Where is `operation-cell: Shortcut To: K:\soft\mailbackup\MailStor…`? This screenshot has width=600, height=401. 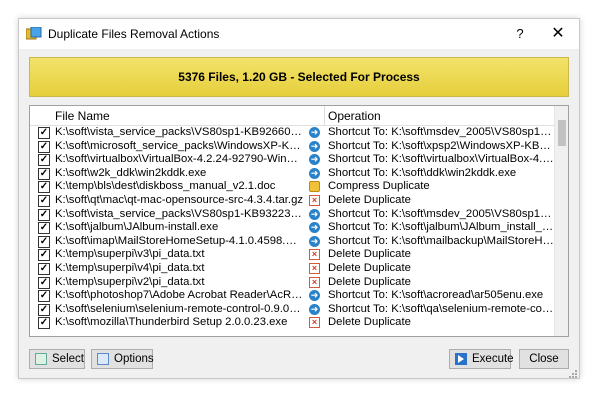
operation-cell: Shortcut To: K:\soft\mailbackup\MailStor… is located at coordinates (441, 240).